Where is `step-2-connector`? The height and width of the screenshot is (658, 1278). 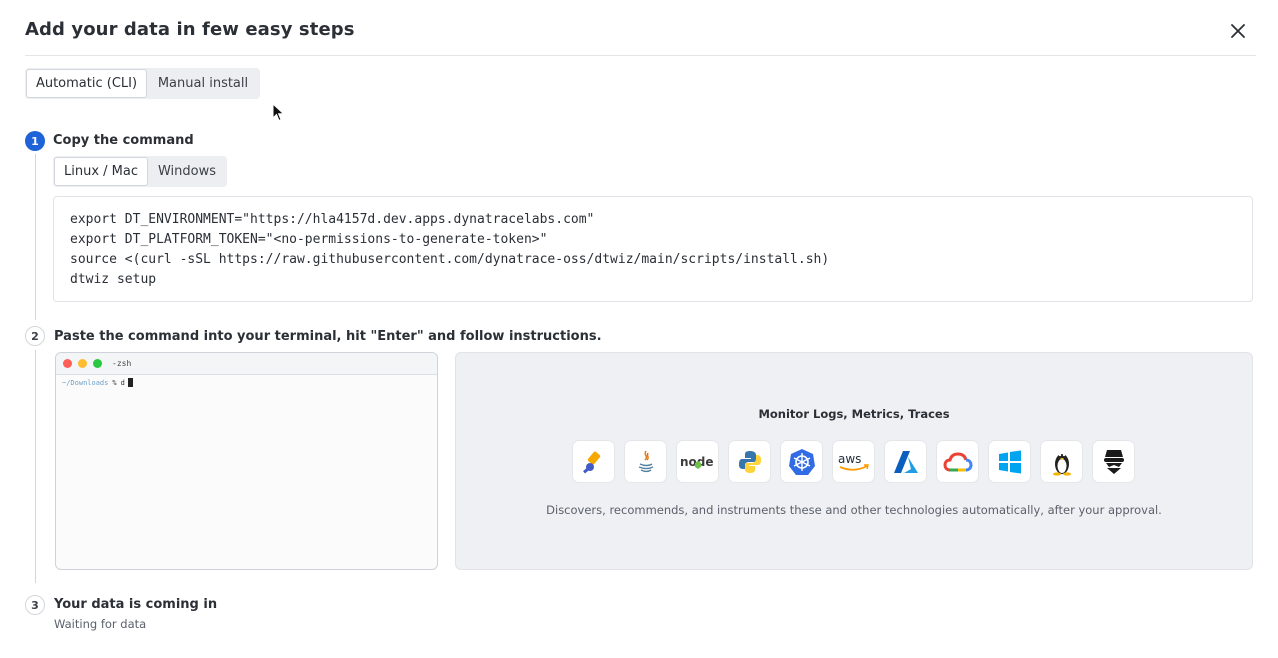 step-2-connector is located at coordinates (35, 466).